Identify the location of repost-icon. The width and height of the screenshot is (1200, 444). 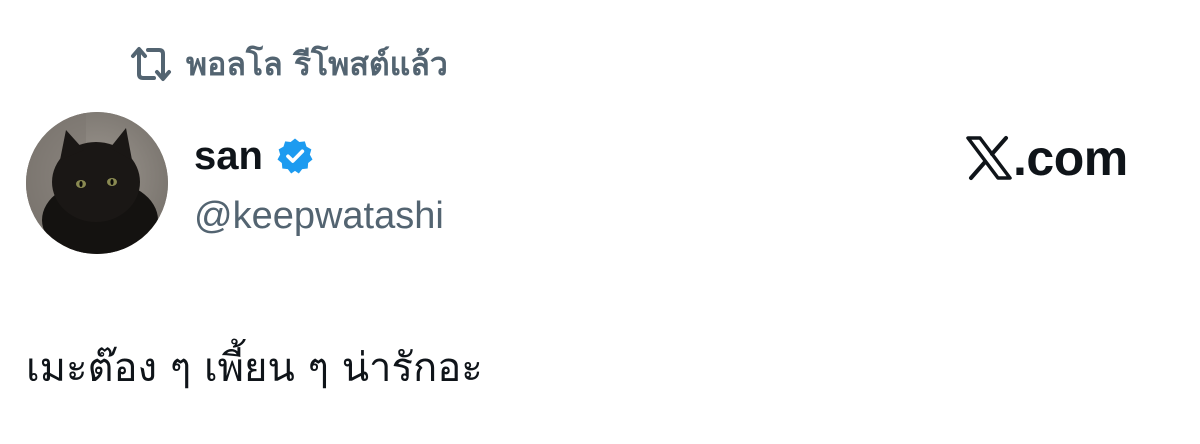
(151, 64).